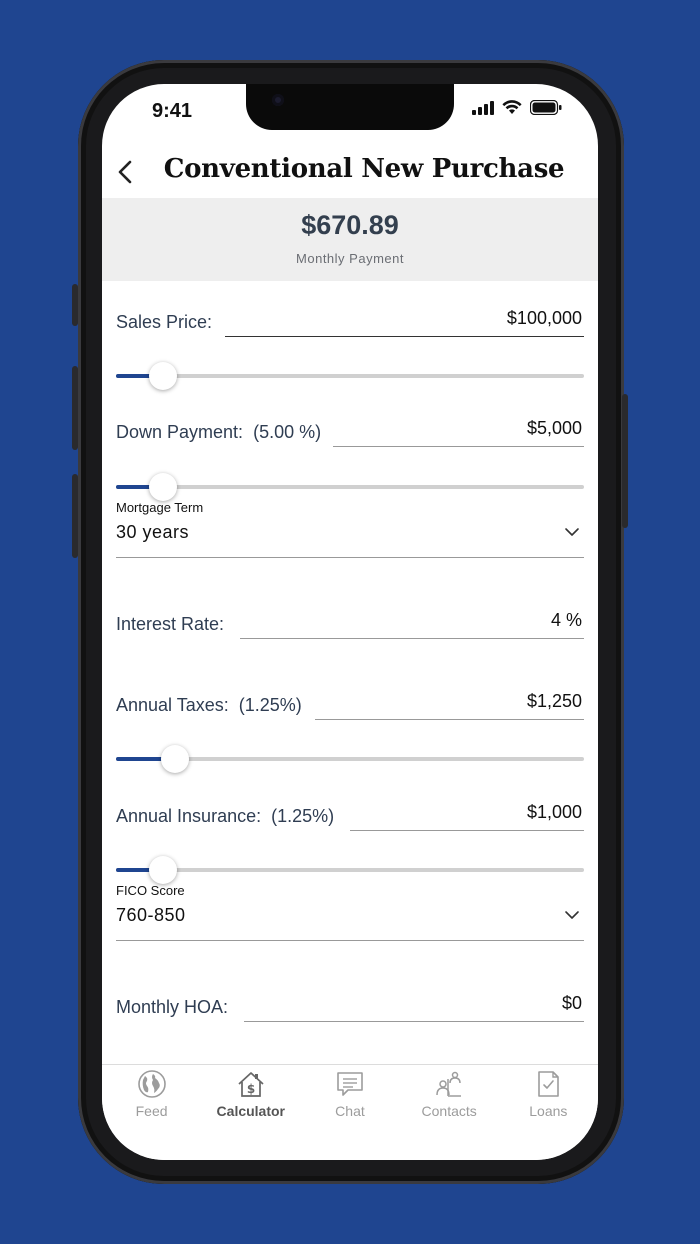 The image size is (700, 1244). What do you see at coordinates (350, 258) in the screenshot?
I see `monthly-payment-label: Monthly Payment` at bounding box center [350, 258].